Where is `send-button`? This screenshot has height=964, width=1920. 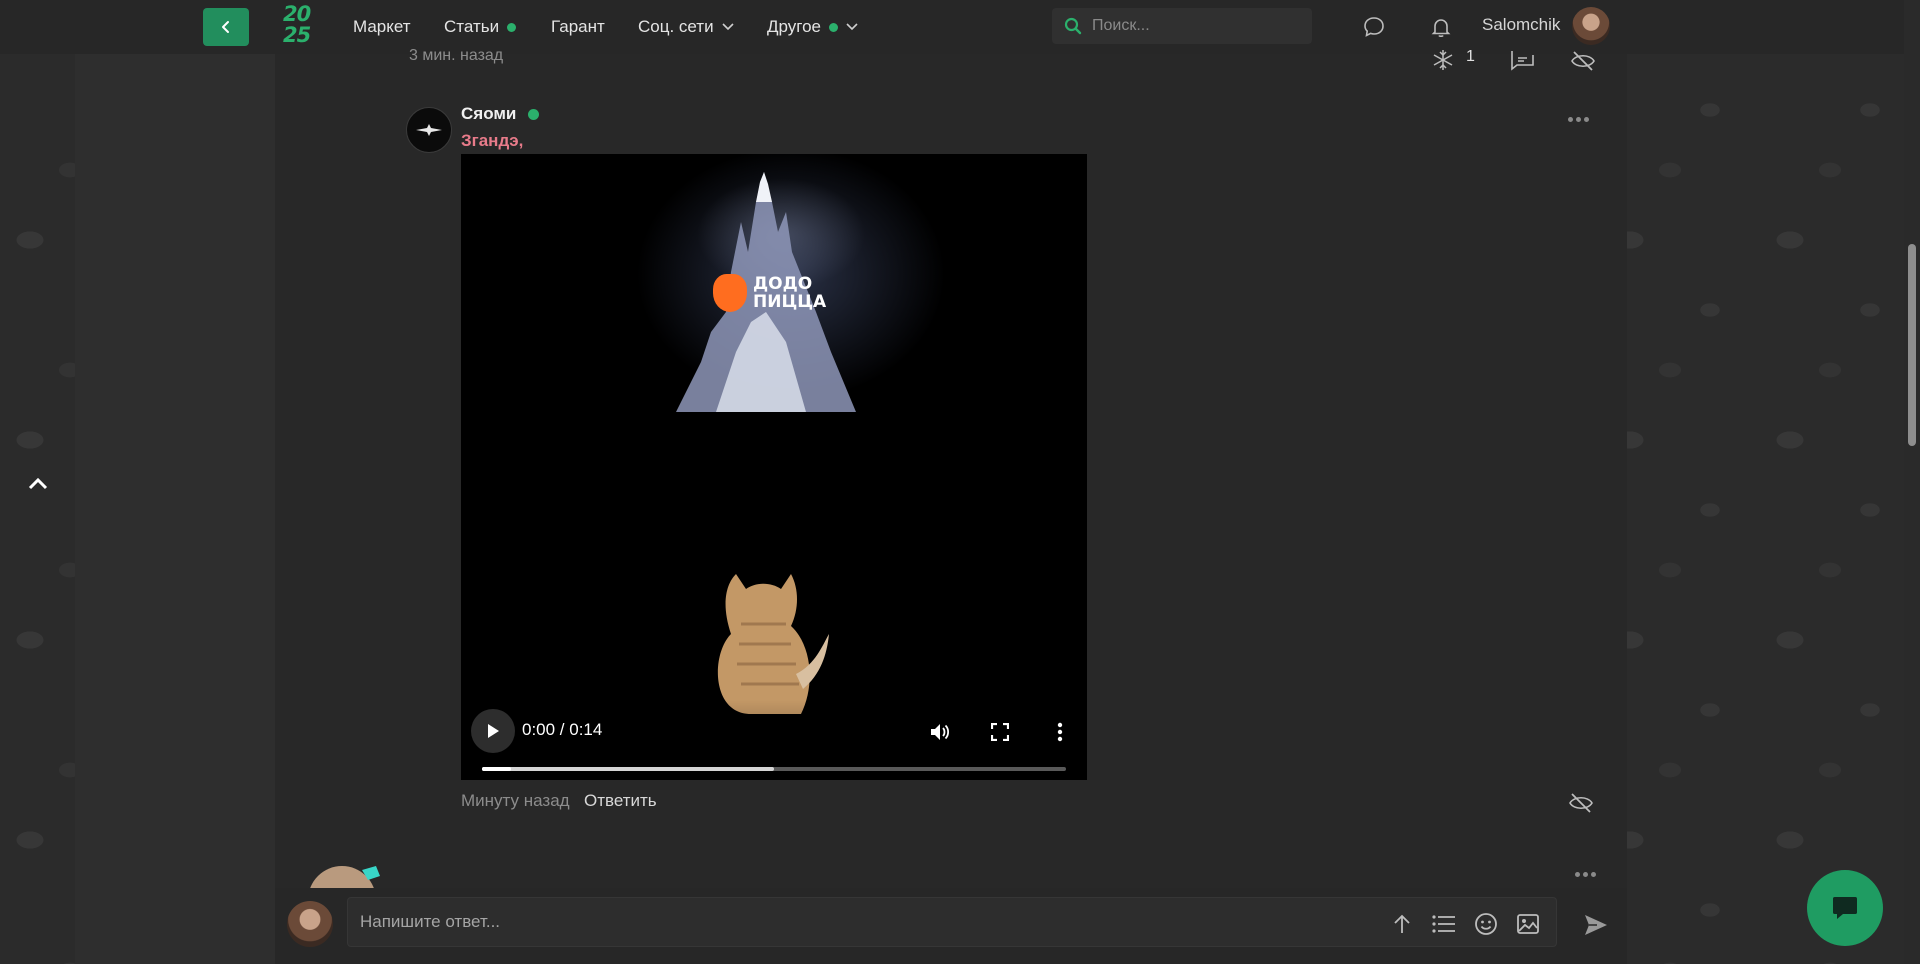 send-button is located at coordinates (1596, 925).